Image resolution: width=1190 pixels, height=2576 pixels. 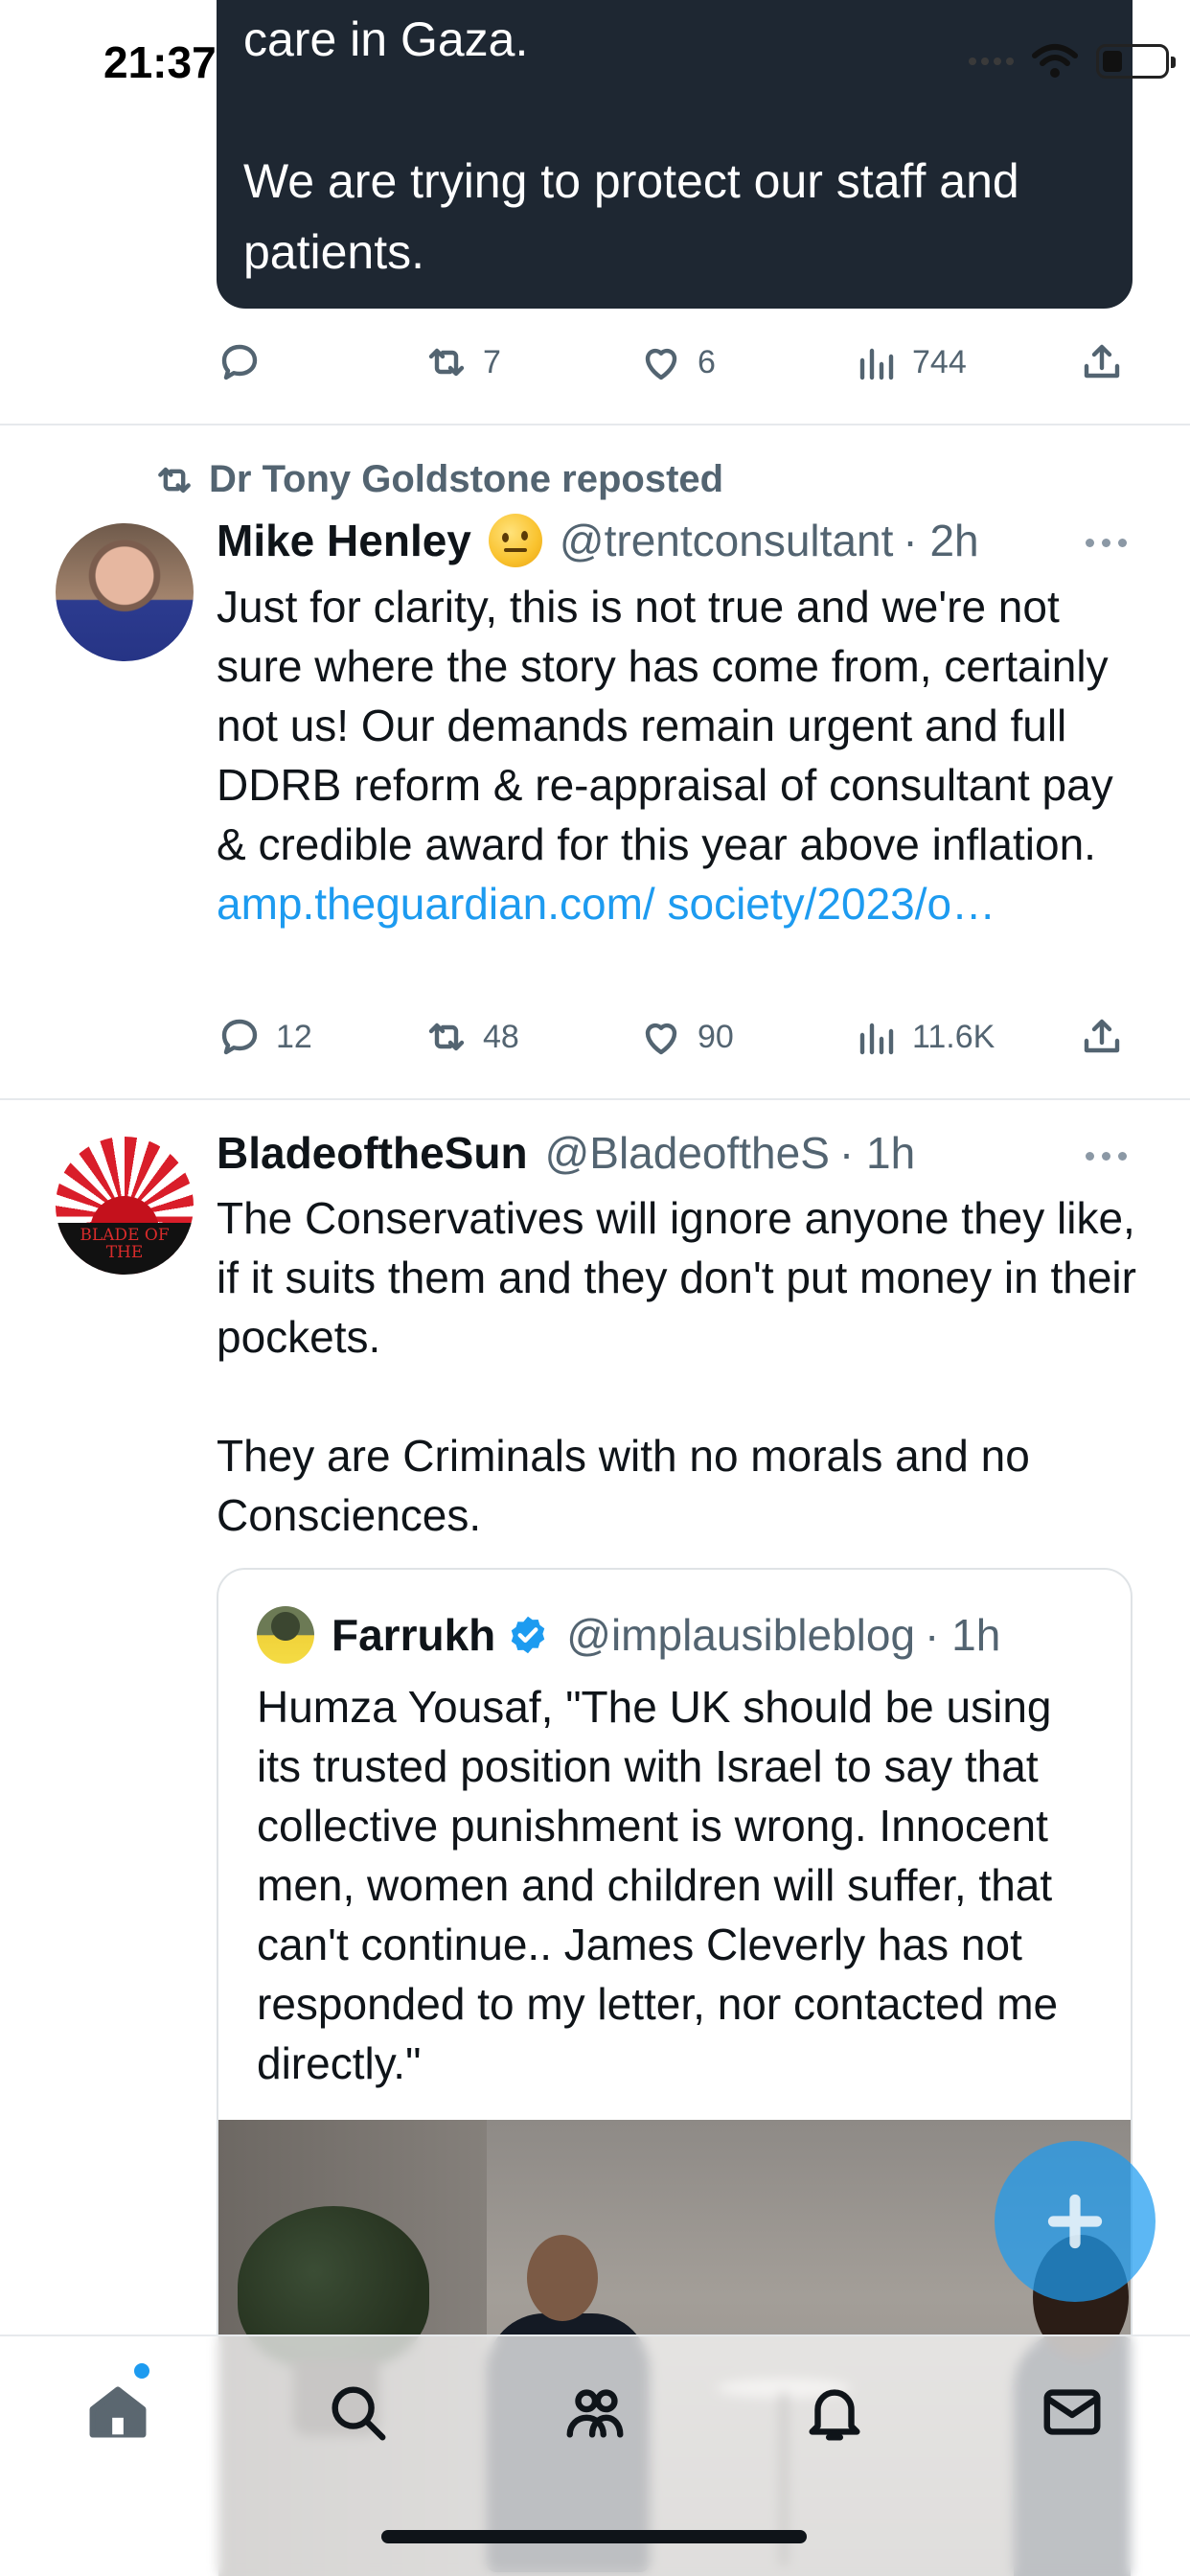 I want to click on like-count: 6, so click(x=707, y=361).